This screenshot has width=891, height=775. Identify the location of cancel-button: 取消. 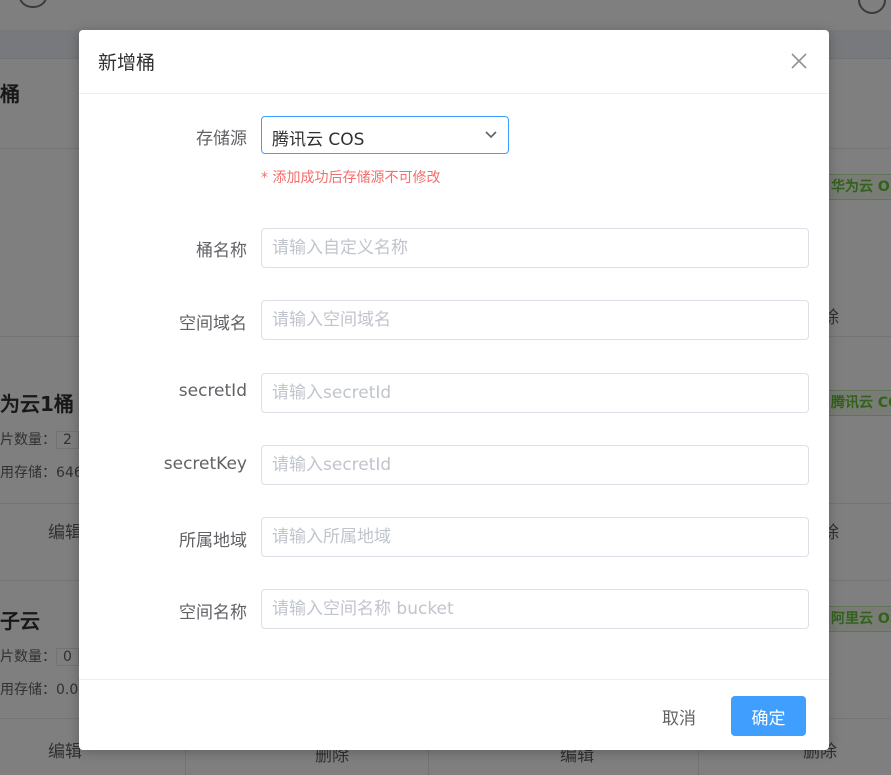
(679, 716).